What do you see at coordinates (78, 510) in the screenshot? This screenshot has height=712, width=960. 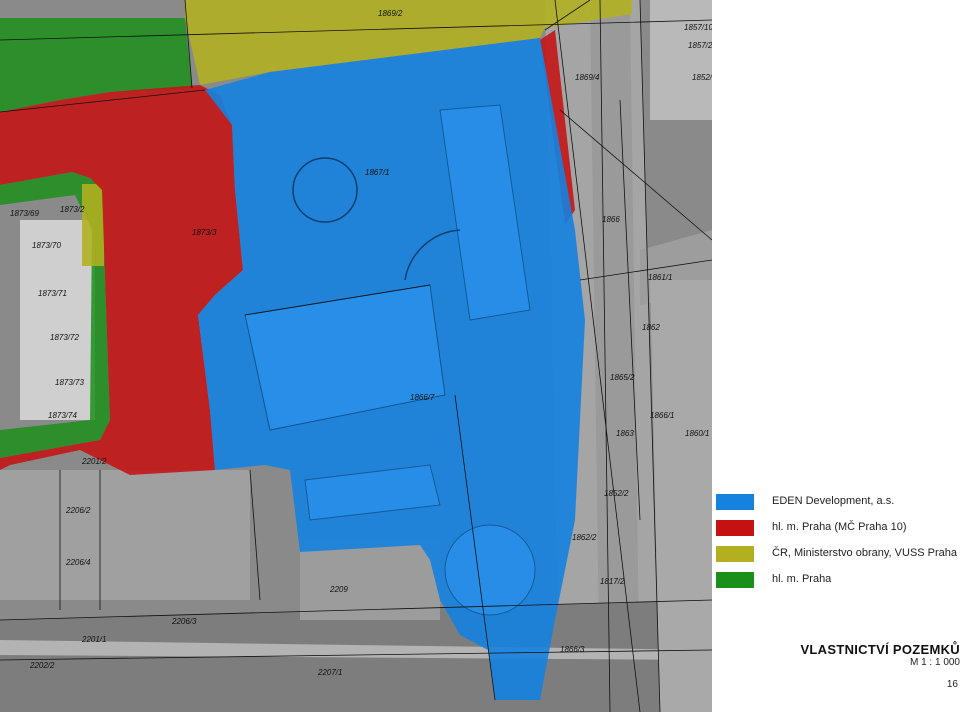 I see `parcel-label: 2206/2` at bounding box center [78, 510].